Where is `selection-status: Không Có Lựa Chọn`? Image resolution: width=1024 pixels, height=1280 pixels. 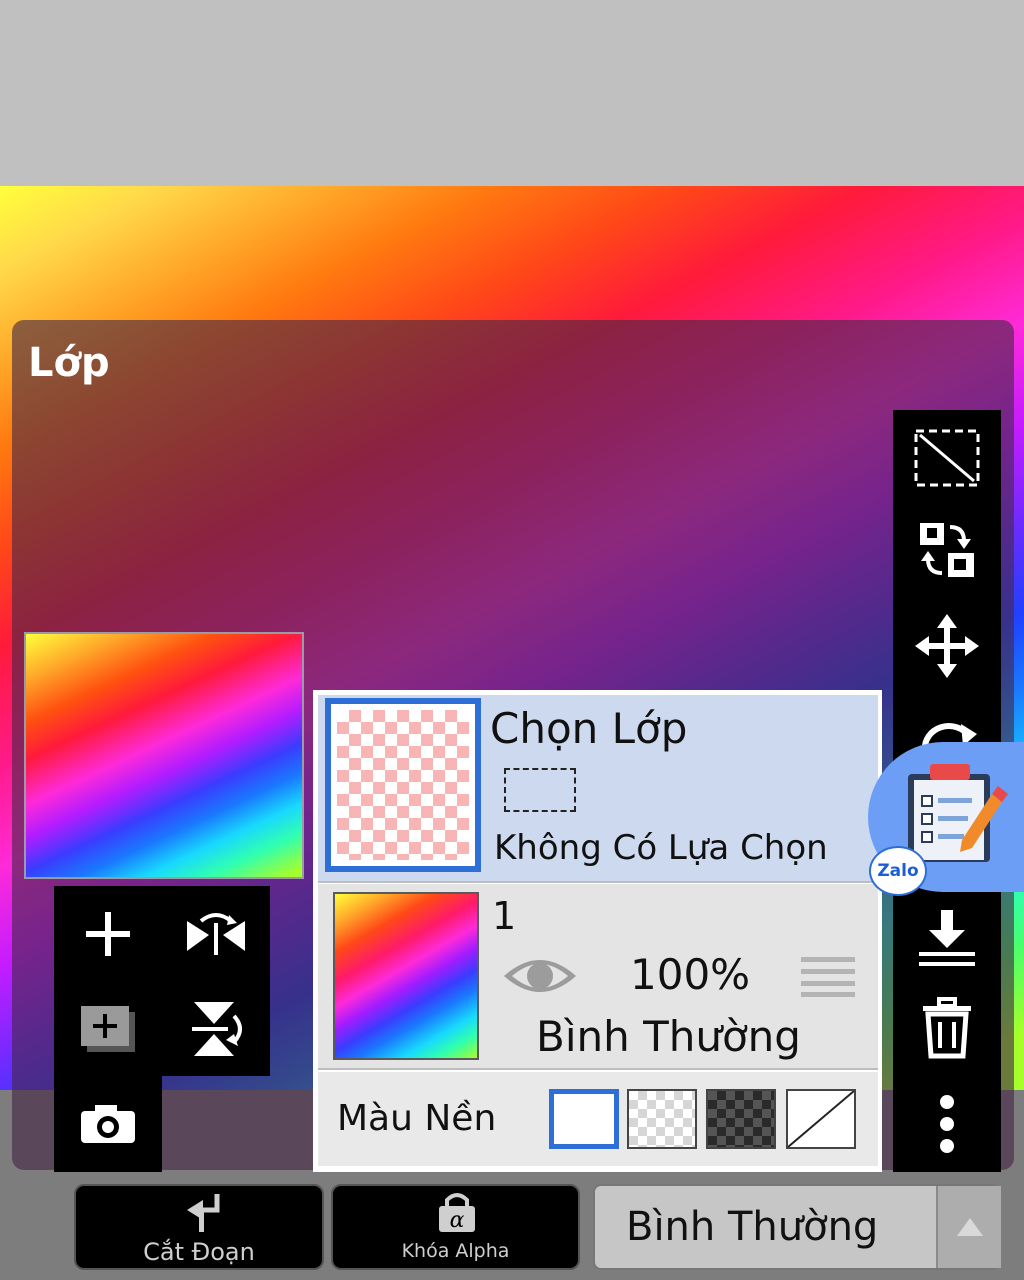 selection-status: Không Có Lựa Chọn is located at coordinates (661, 848).